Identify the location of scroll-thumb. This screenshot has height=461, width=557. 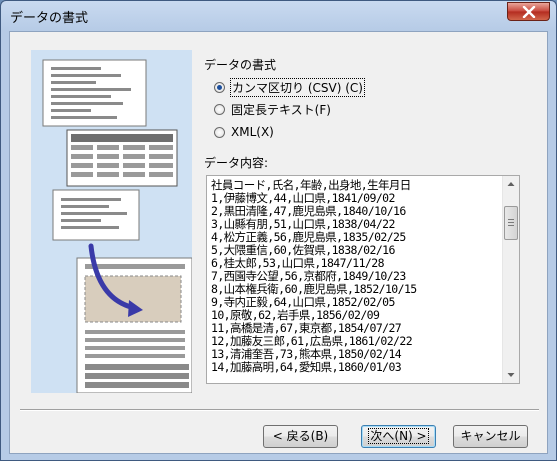
(511, 223).